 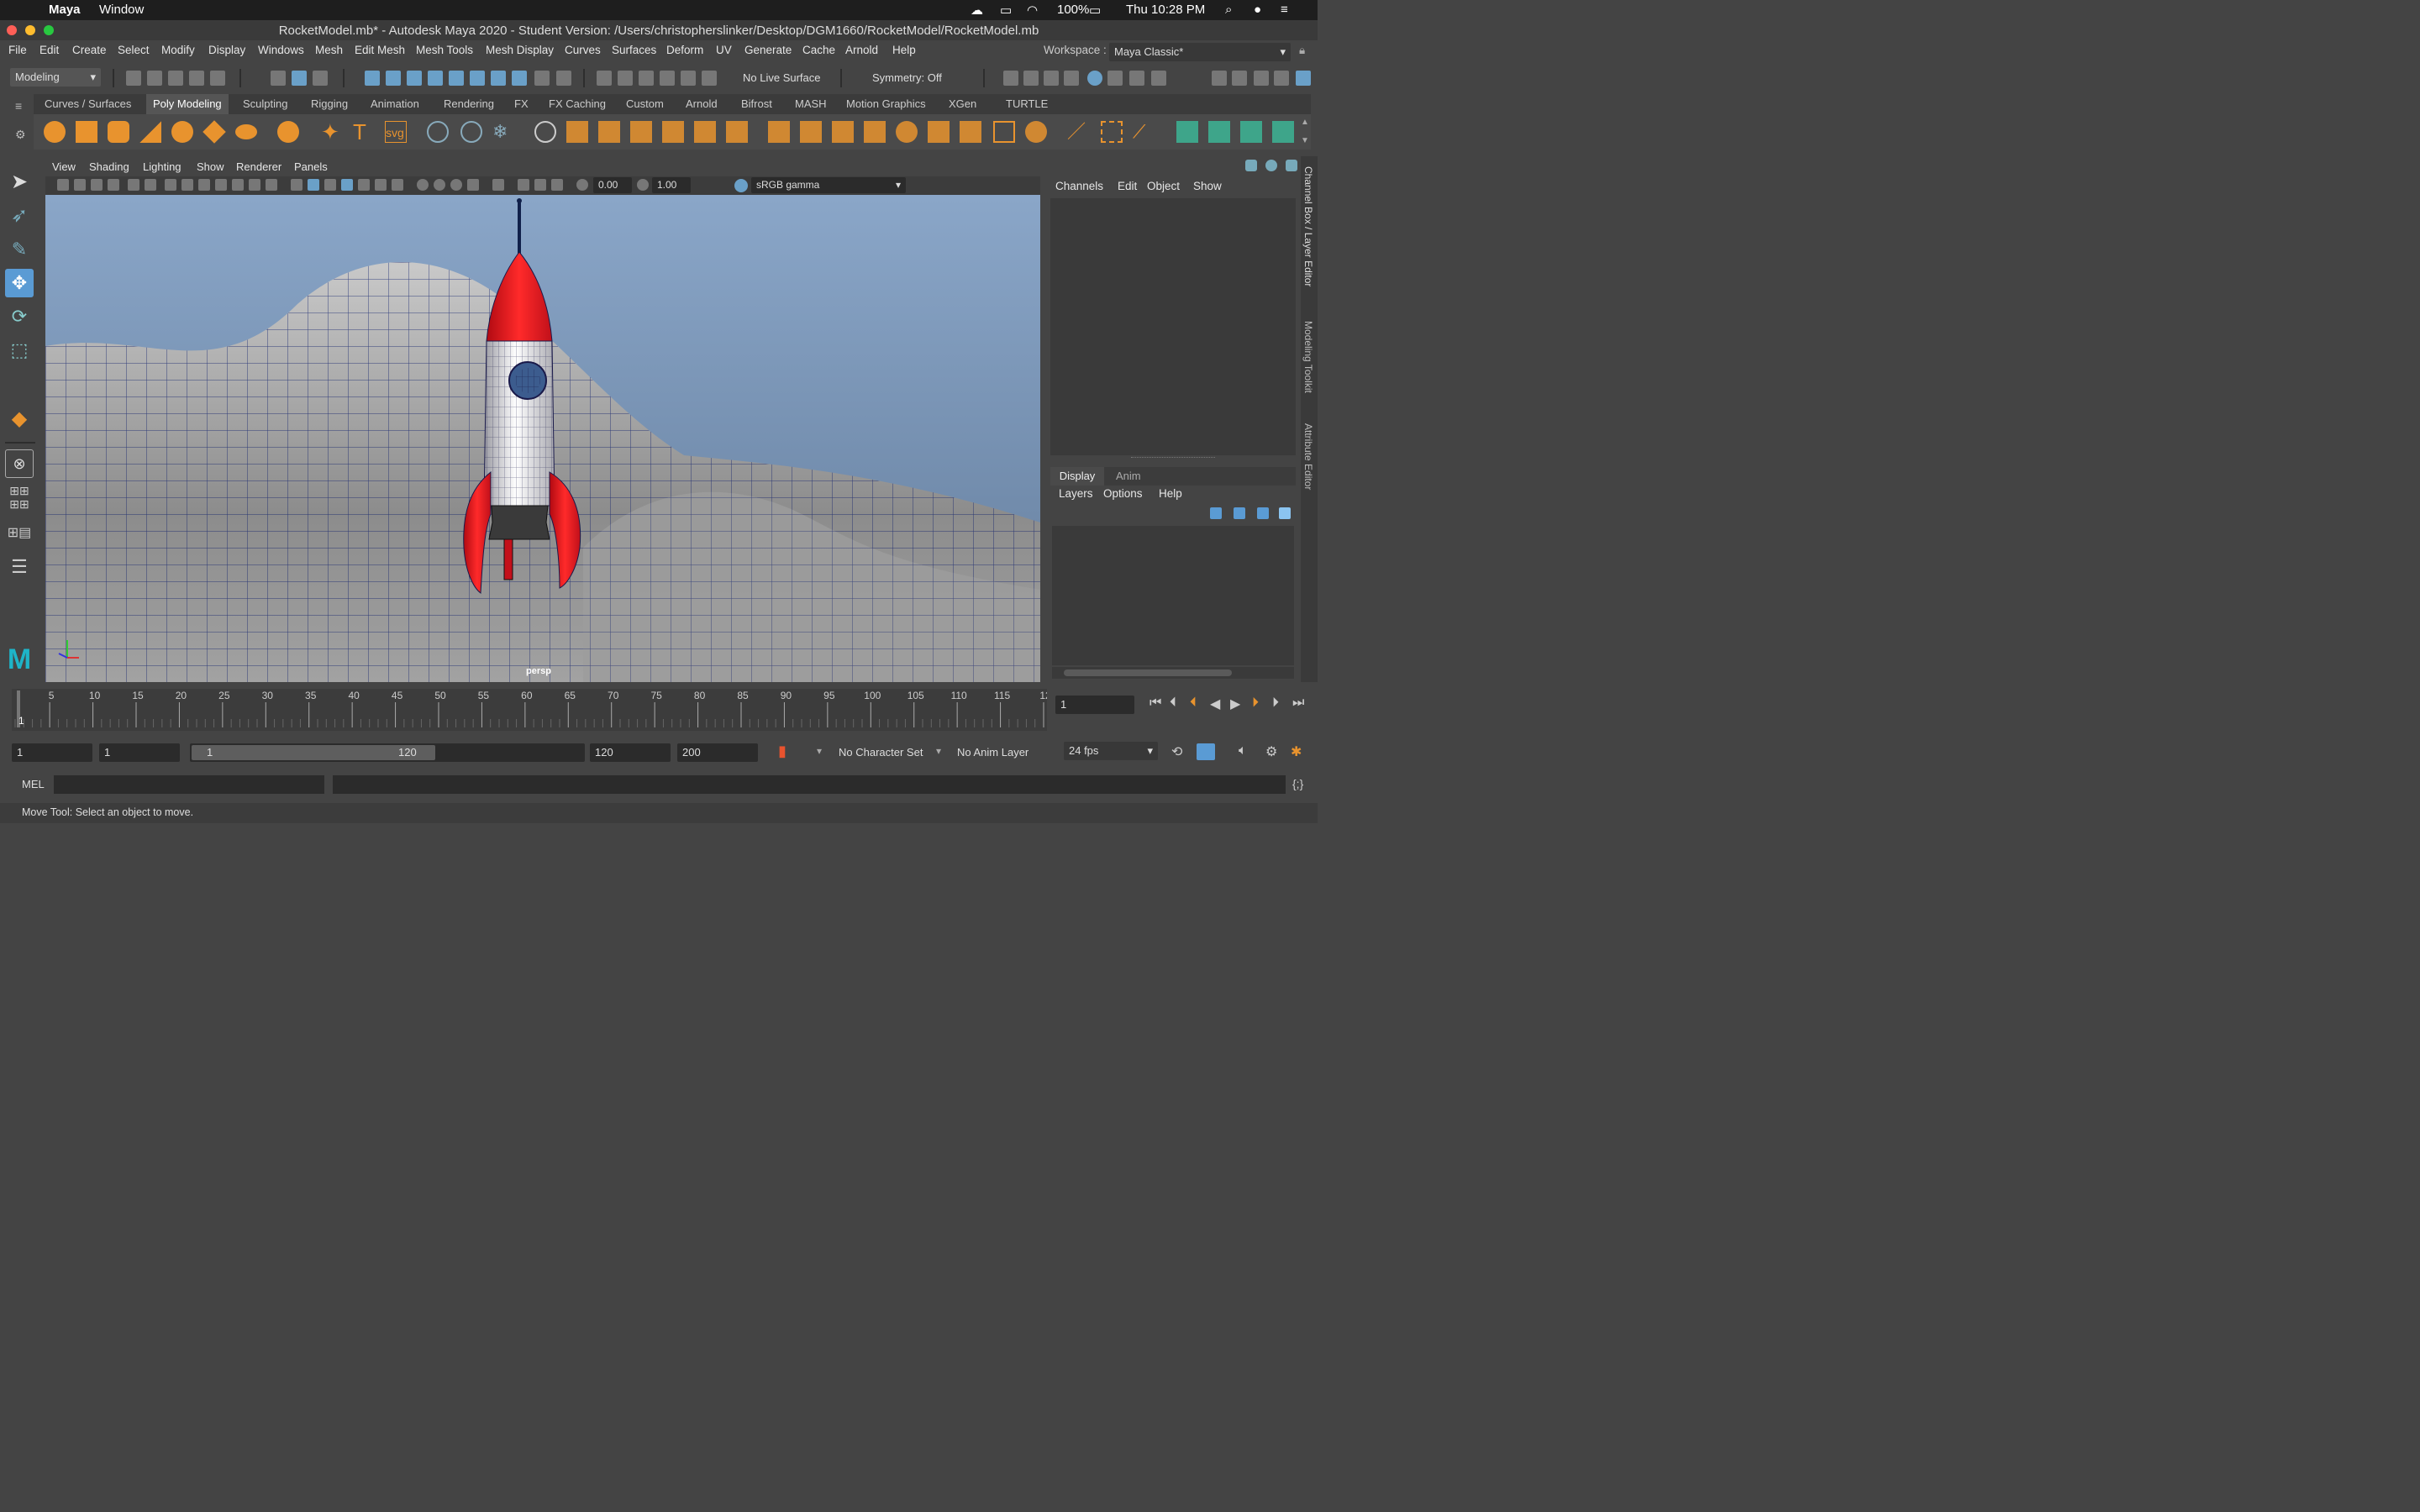 I want to click on go-to-end-icon: ⏭, so click(x=1298, y=703).